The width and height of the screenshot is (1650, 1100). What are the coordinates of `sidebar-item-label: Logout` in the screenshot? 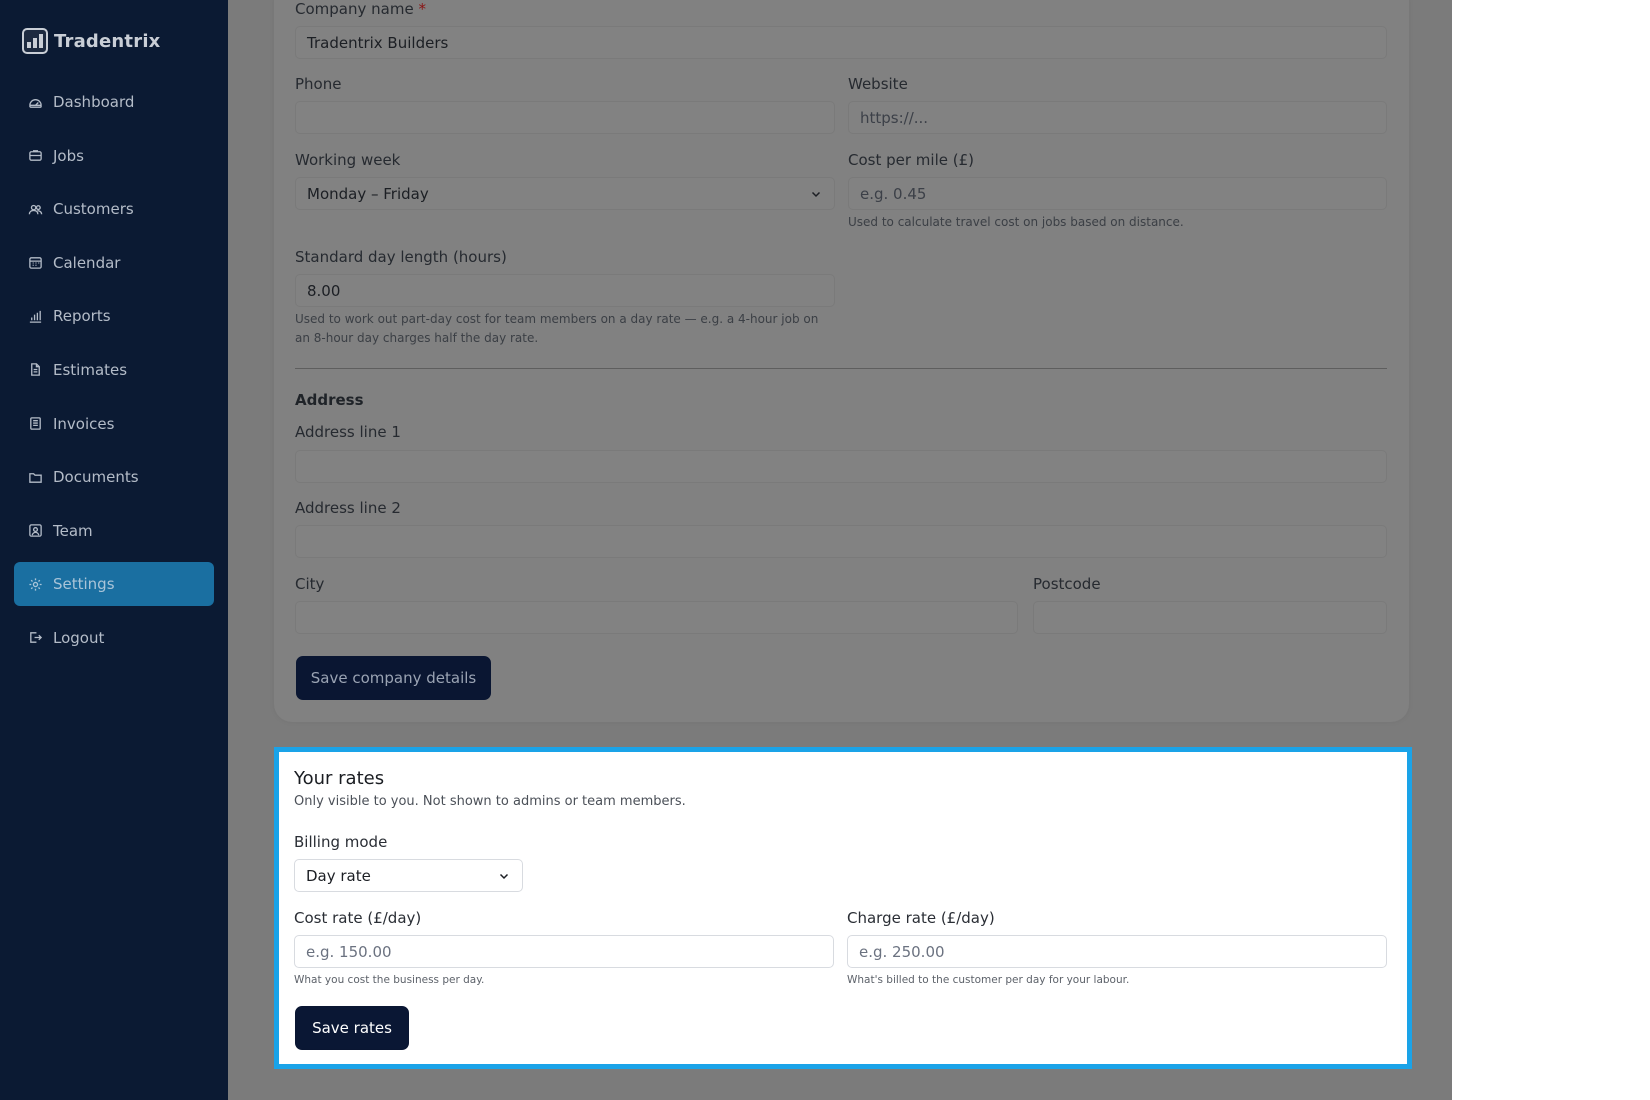 It's located at (79, 637).